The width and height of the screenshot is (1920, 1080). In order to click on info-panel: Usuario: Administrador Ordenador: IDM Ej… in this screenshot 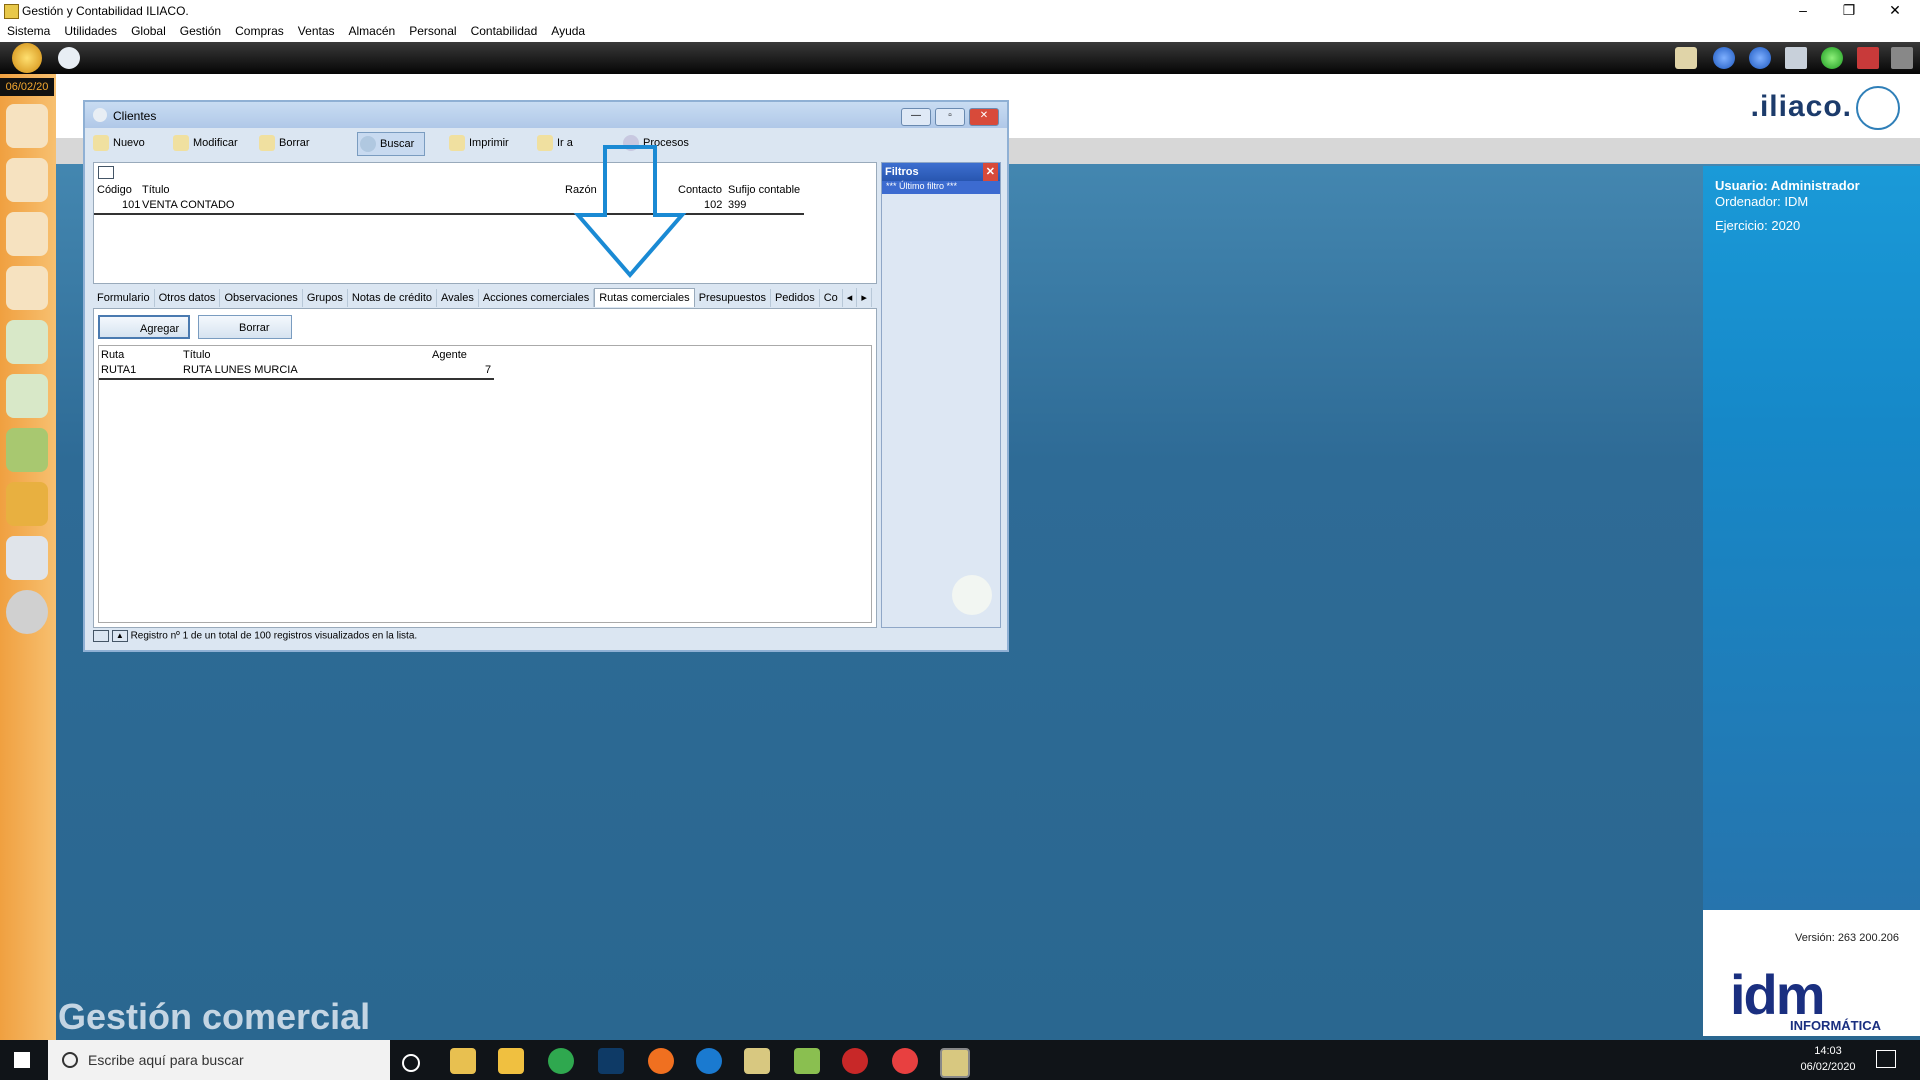, I will do `click(1811, 601)`.